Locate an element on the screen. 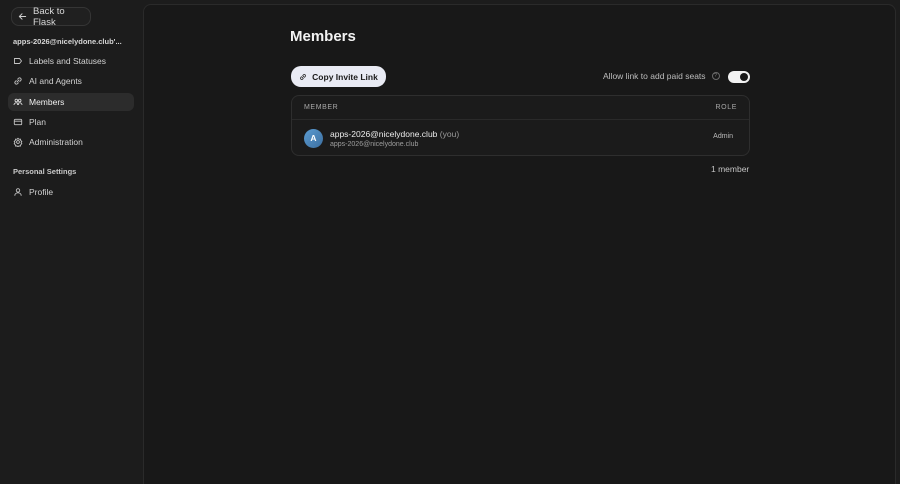 This screenshot has width=900, height=484. member-name: apps-2026@nicelydone.club (you) is located at coordinates (394, 134).